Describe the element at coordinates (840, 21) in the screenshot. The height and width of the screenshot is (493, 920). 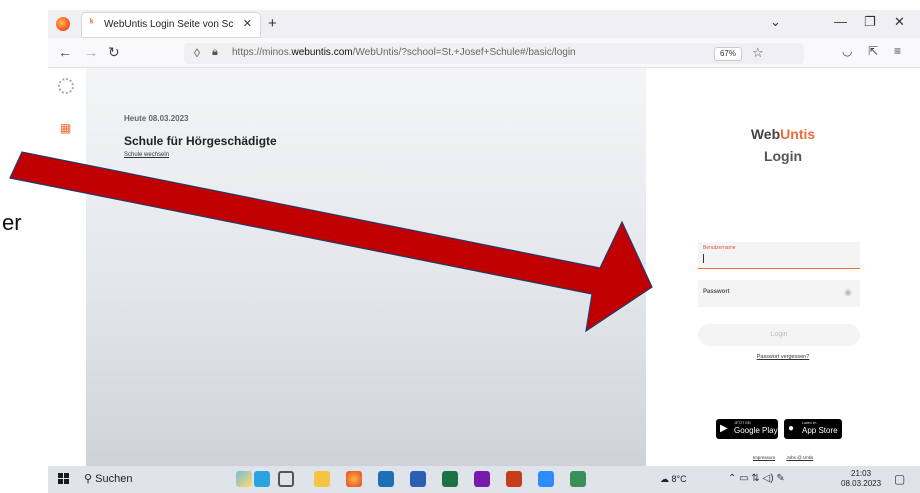
I see `minimize-icon: —` at that location.